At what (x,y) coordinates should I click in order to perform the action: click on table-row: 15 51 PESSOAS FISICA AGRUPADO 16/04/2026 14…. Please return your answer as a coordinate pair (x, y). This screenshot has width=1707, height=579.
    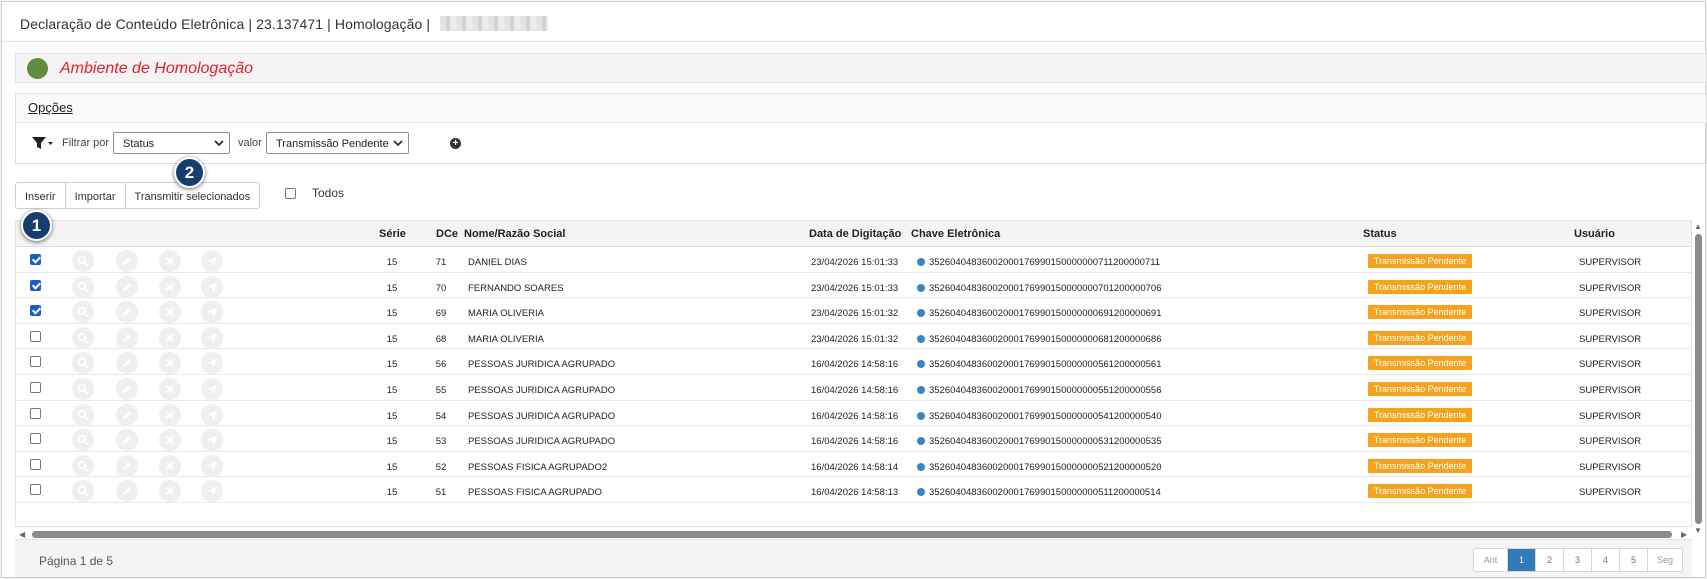
    Looking at the image, I should click on (853, 490).